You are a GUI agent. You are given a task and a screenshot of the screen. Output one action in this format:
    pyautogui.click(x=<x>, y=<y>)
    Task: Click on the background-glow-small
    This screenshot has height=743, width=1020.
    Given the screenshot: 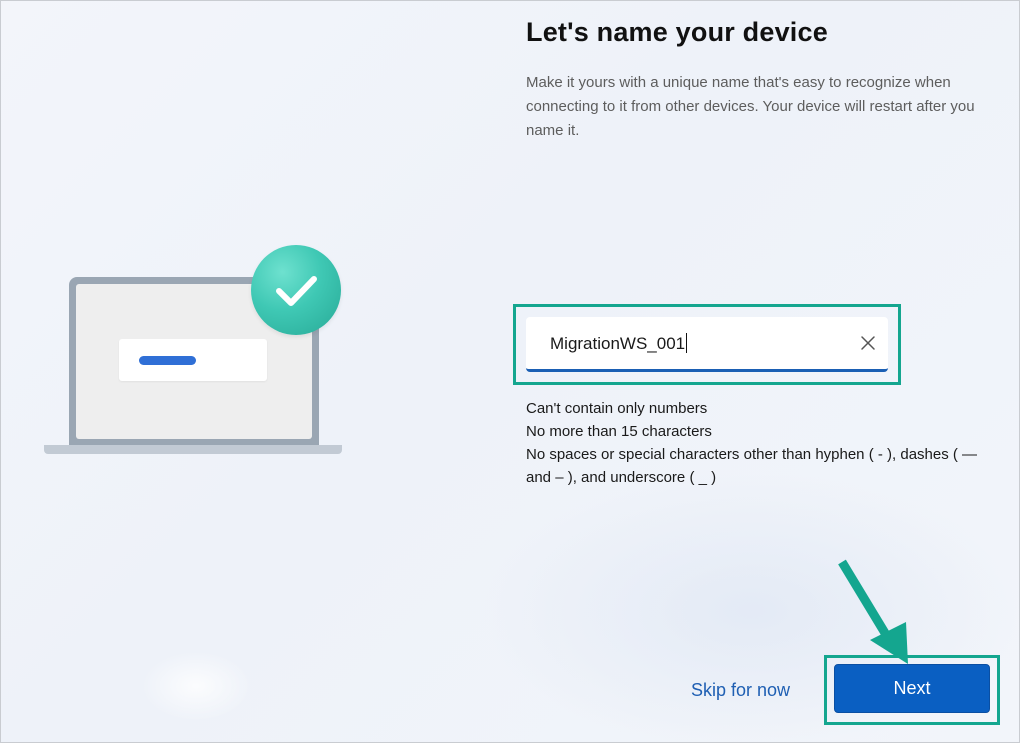 What is the action you would take?
    pyautogui.click(x=196, y=686)
    